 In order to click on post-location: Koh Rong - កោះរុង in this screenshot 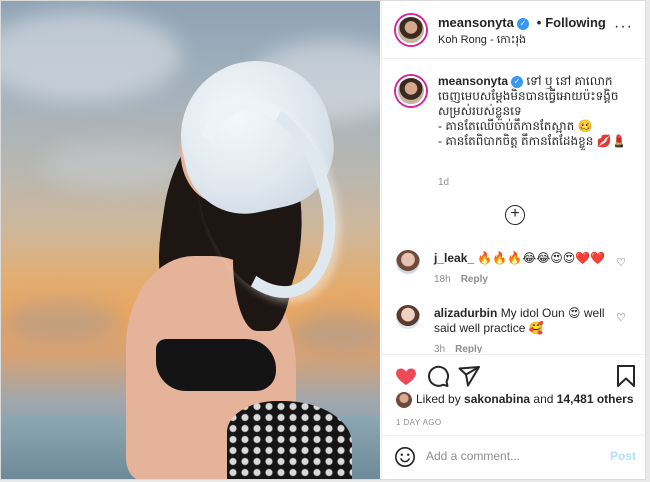, I will do `click(482, 41)`.